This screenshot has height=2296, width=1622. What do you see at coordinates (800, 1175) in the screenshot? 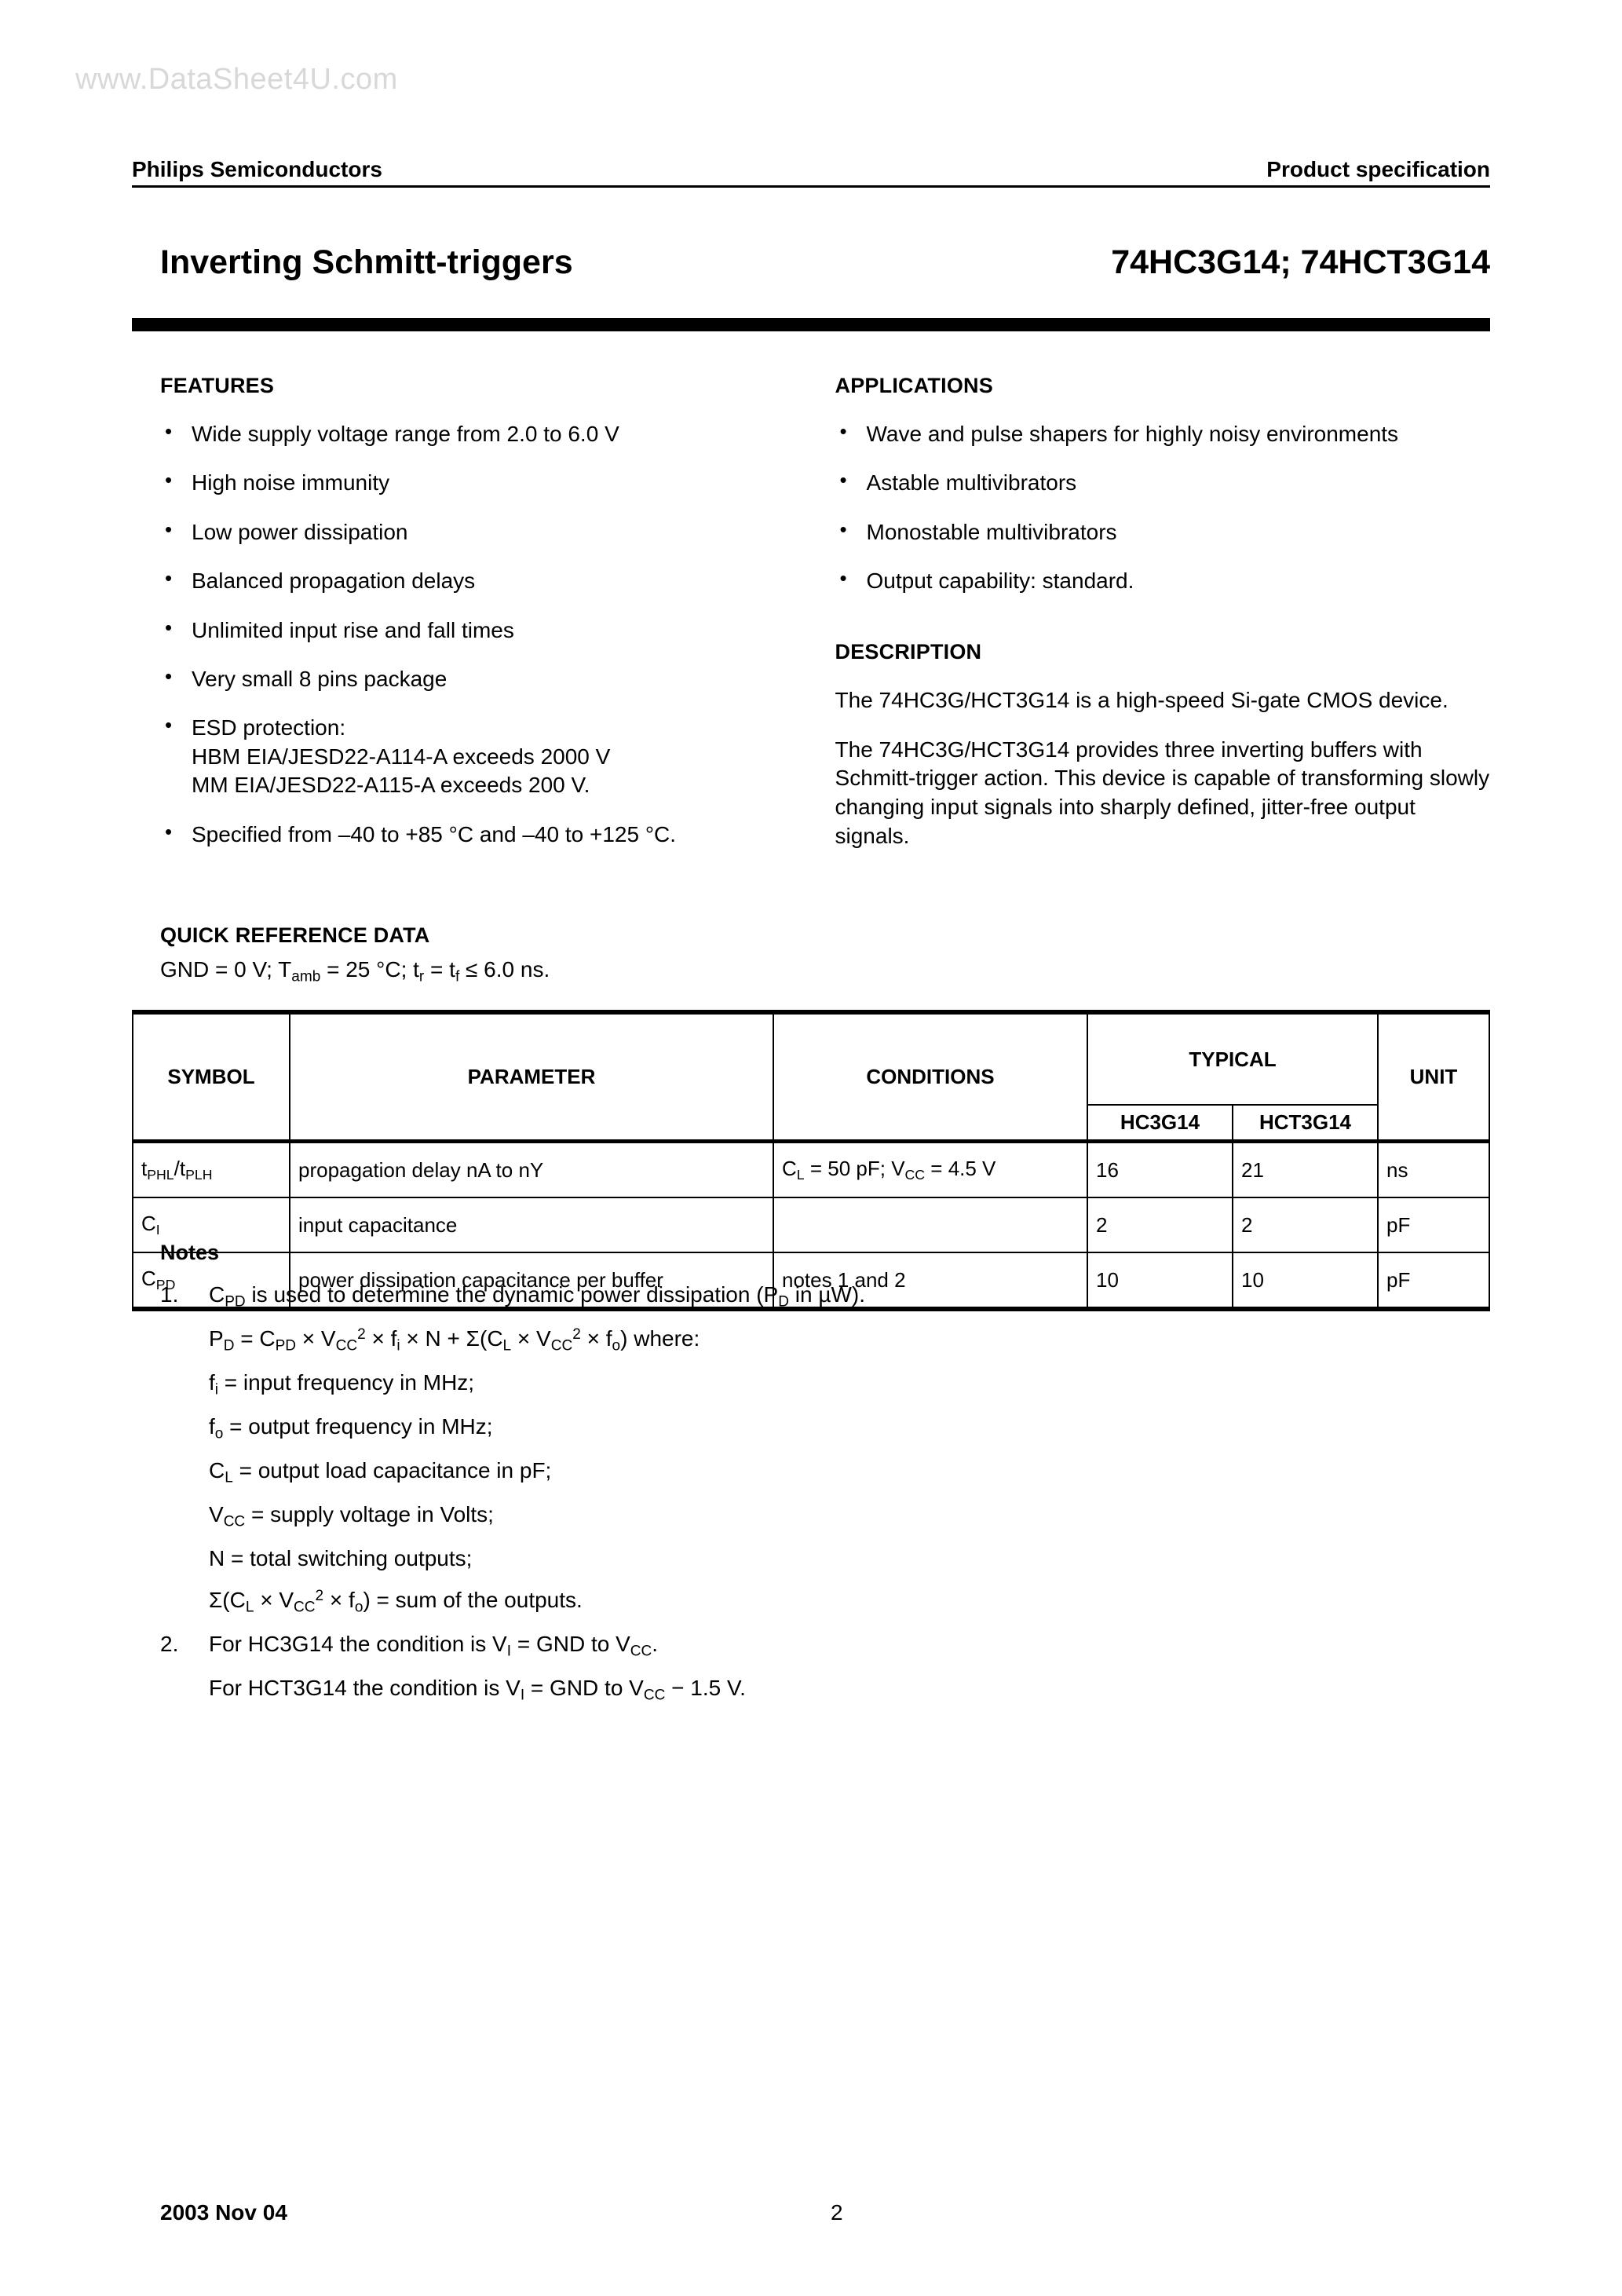
I see `cond-c-sub: L` at bounding box center [800, 1175].